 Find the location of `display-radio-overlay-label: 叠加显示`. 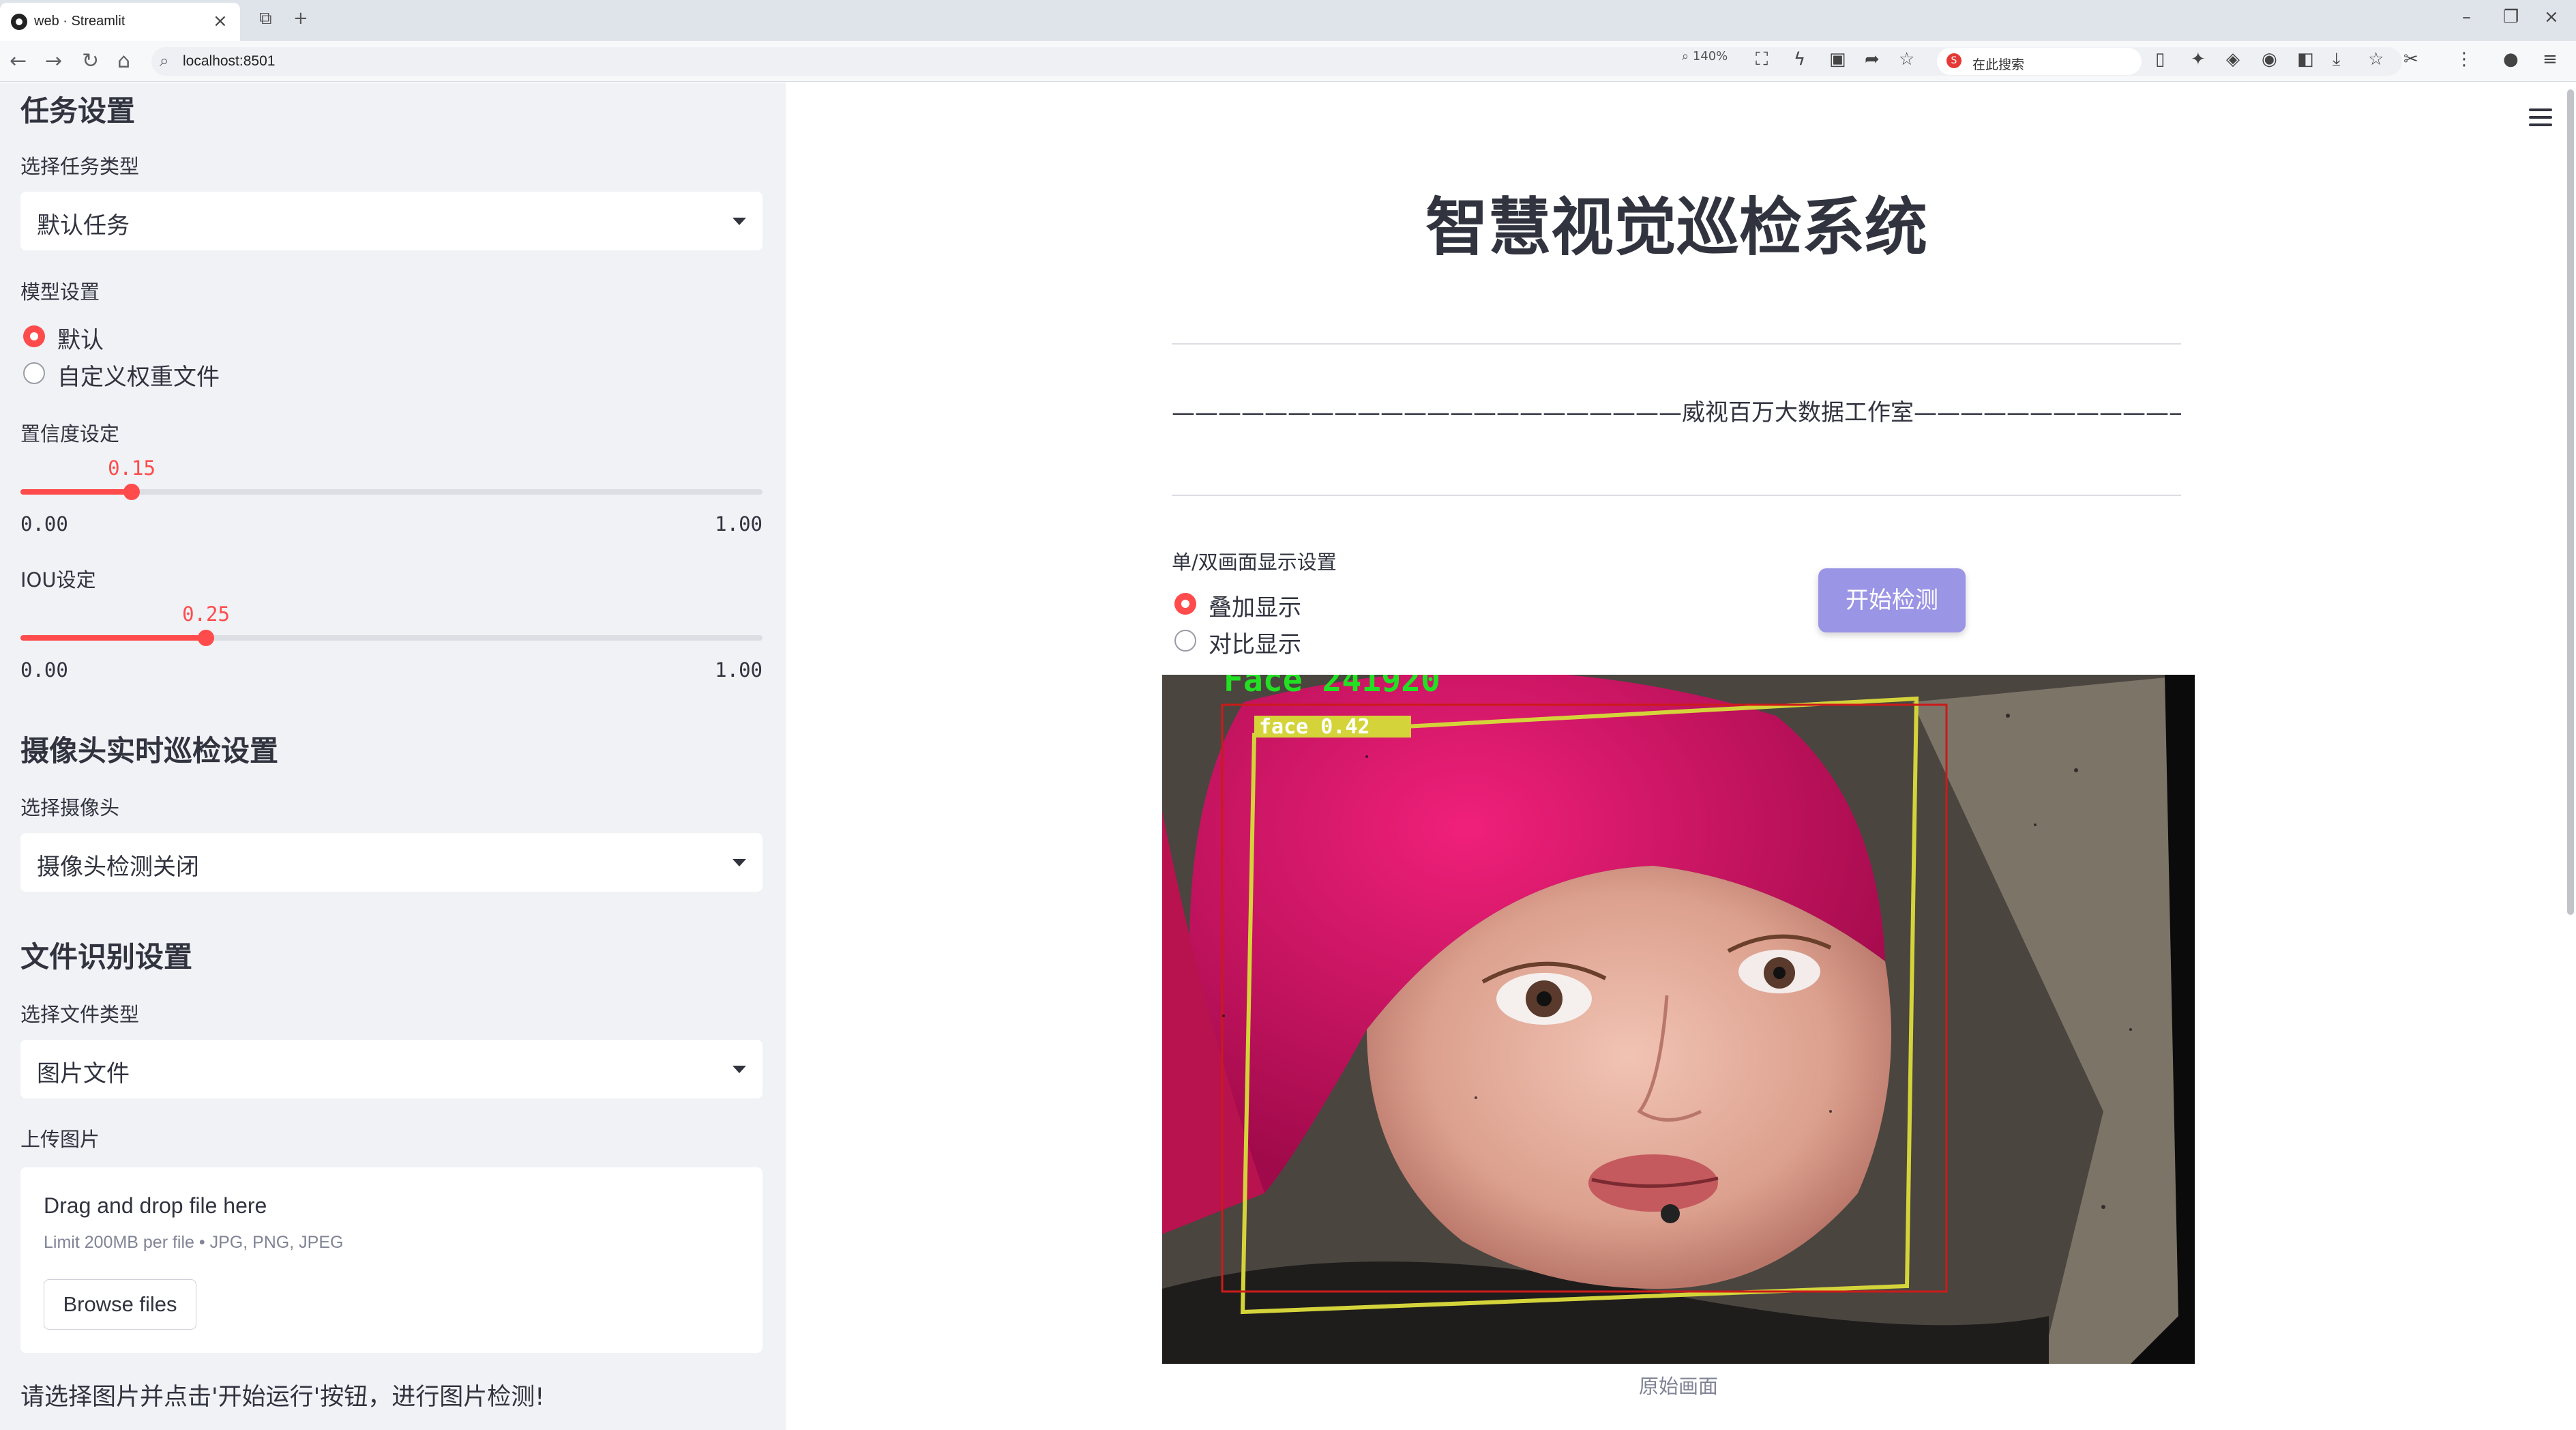

display-radio-overlay-label: 叠加显示 is located at coordinates (1255, 608).